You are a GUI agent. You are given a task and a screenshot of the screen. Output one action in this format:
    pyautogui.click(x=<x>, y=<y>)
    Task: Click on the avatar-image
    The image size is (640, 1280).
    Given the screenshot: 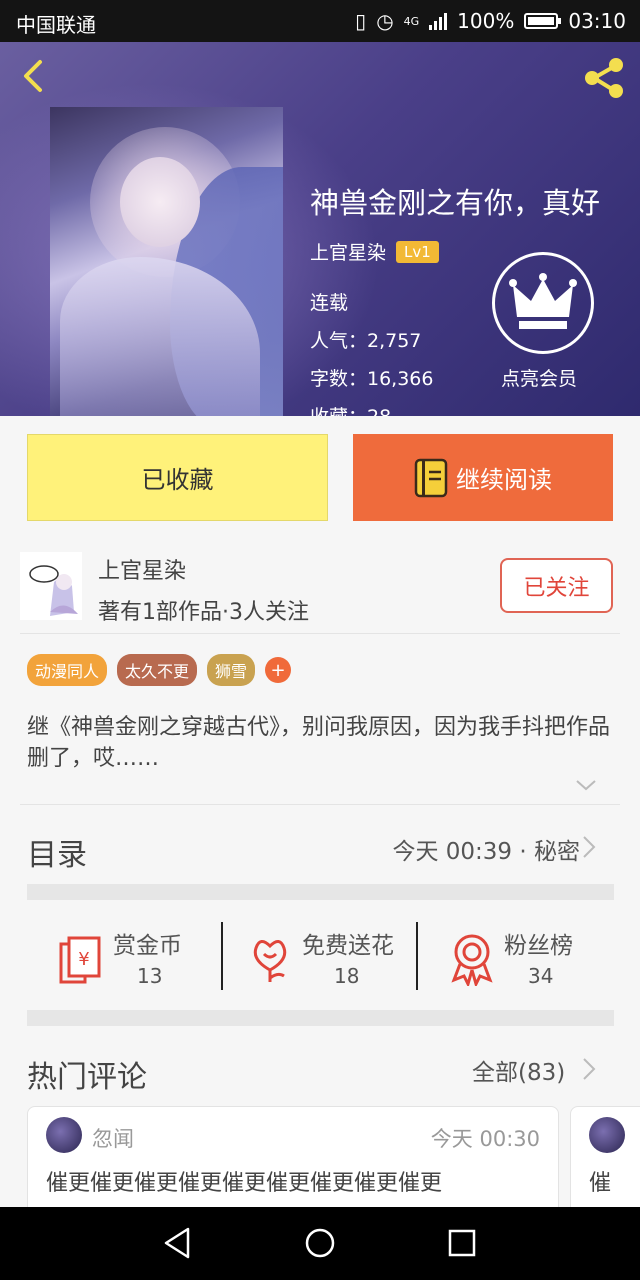 What is the action you would take?
    pyautogui.click(x=51, y=586)
    